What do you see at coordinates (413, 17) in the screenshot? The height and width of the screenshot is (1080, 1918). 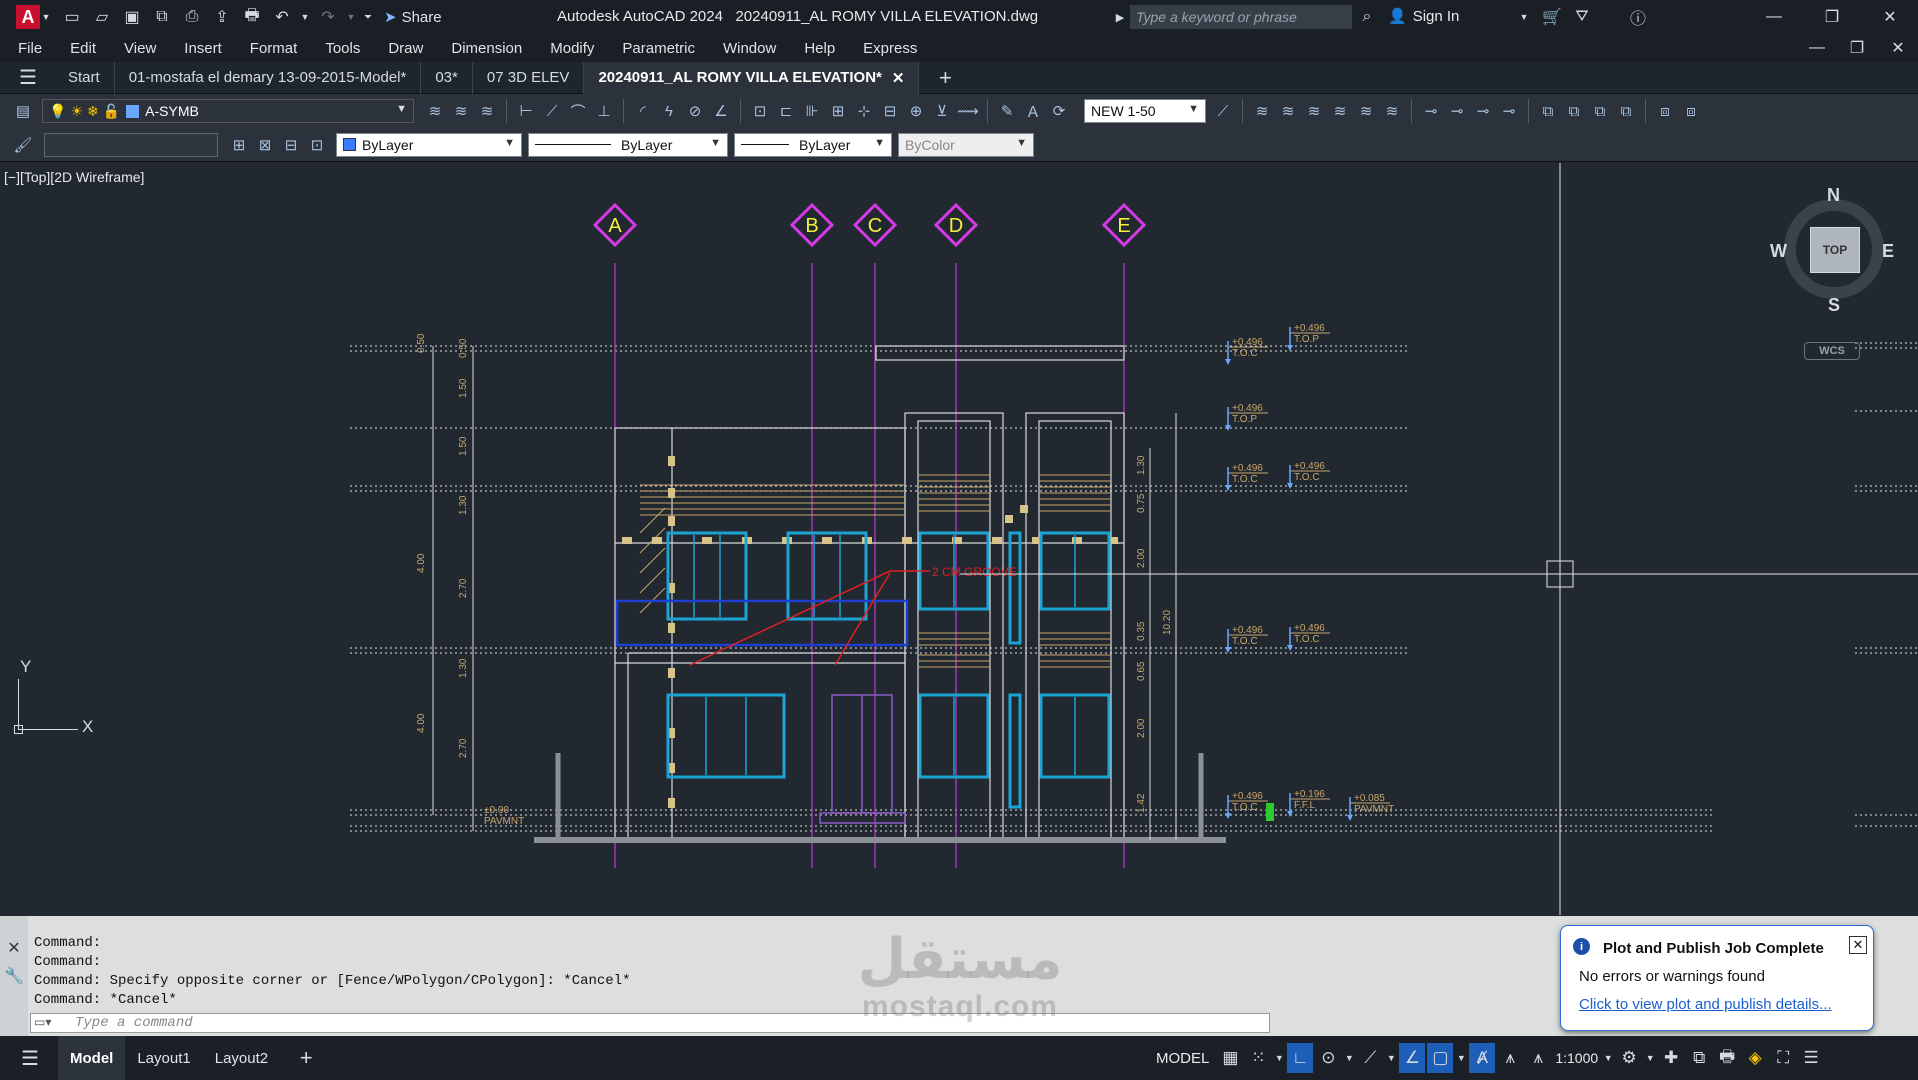 I see `share-button: ➤ Share` at bounding box center [413, 17].